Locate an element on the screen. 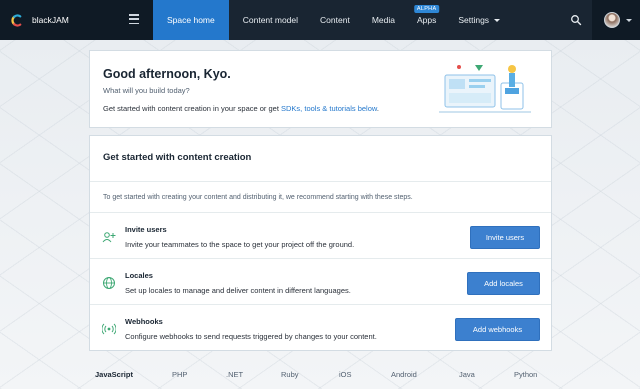 The height and width of the screenshot is (389, 640). get-started-title: Get started with content creation is located at coordinates (177, 157).